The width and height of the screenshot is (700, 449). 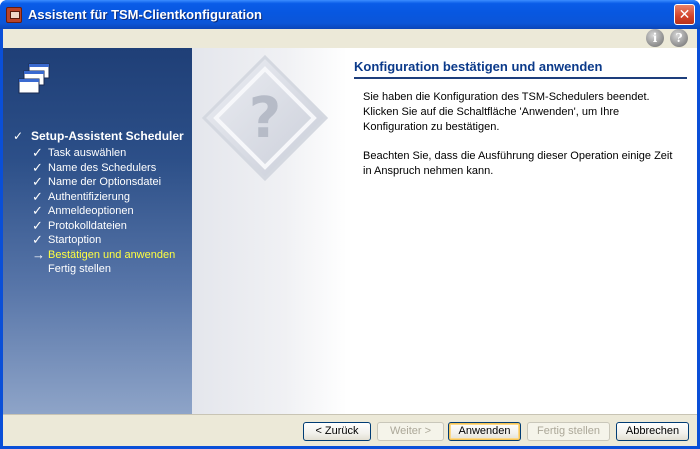 What do you see at coordinates (75, 240) in the screenshot?
I see `step-label: Startoption` at bounding box center [75, 240].